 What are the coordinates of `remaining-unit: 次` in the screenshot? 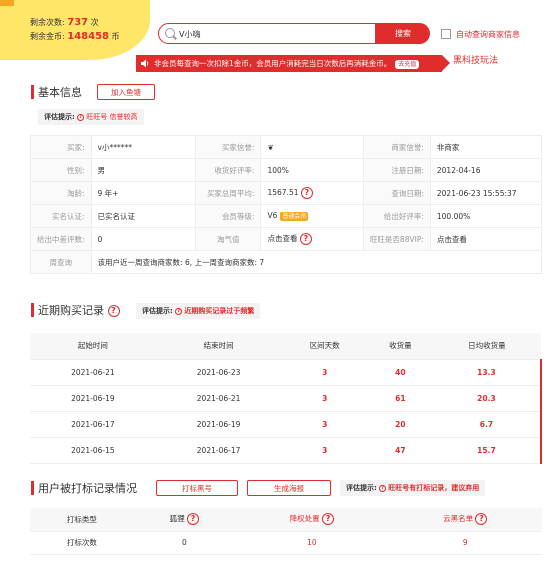 It's located at (94, 22).